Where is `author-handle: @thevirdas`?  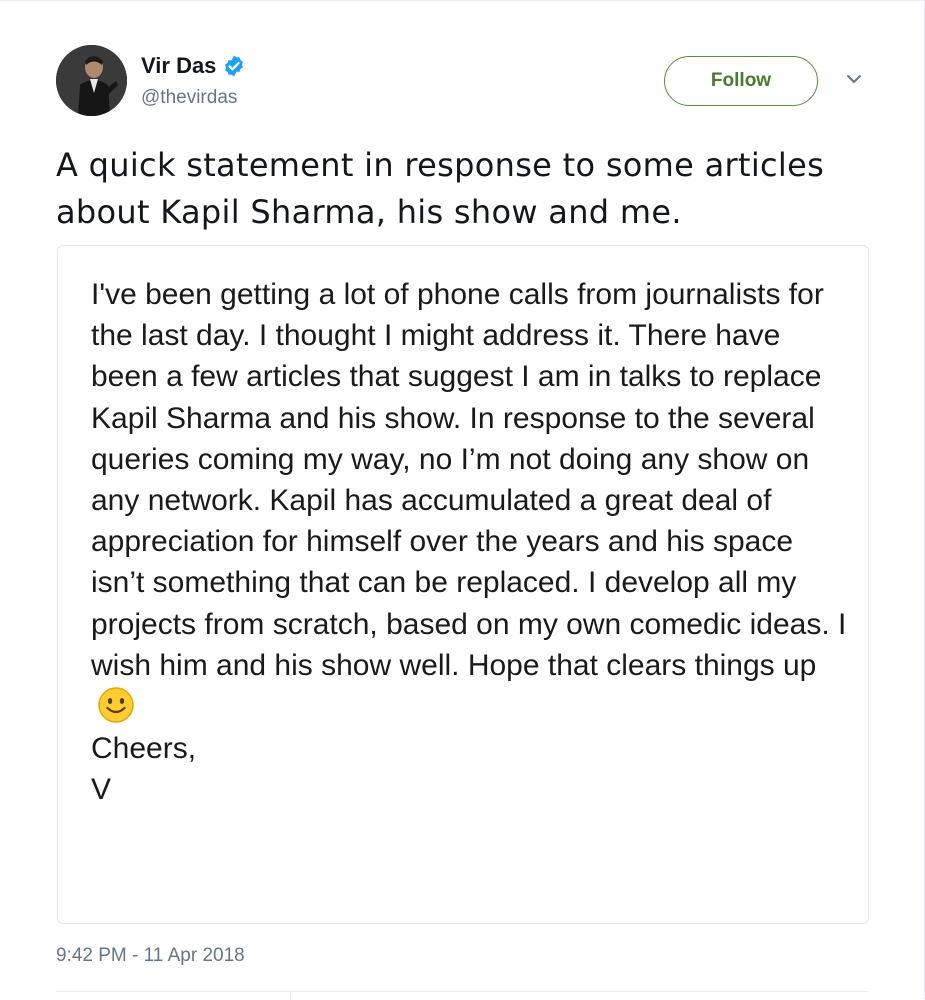
author-handle: @thevirdas is located at coordinates (189, 98).